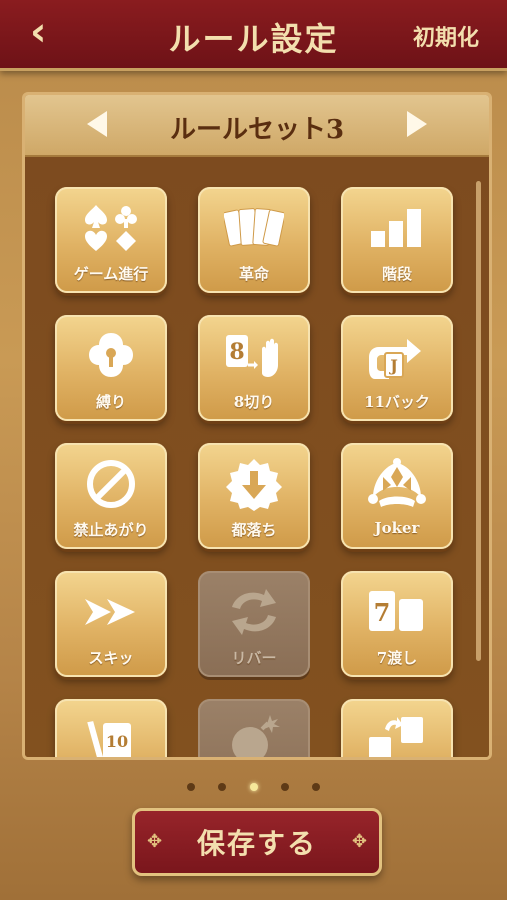 The height and width of the screenshot is (900, 507). Describe the element at coordinates (253, 274) in the screenshot. I see `rule-label: 革命` at that location.